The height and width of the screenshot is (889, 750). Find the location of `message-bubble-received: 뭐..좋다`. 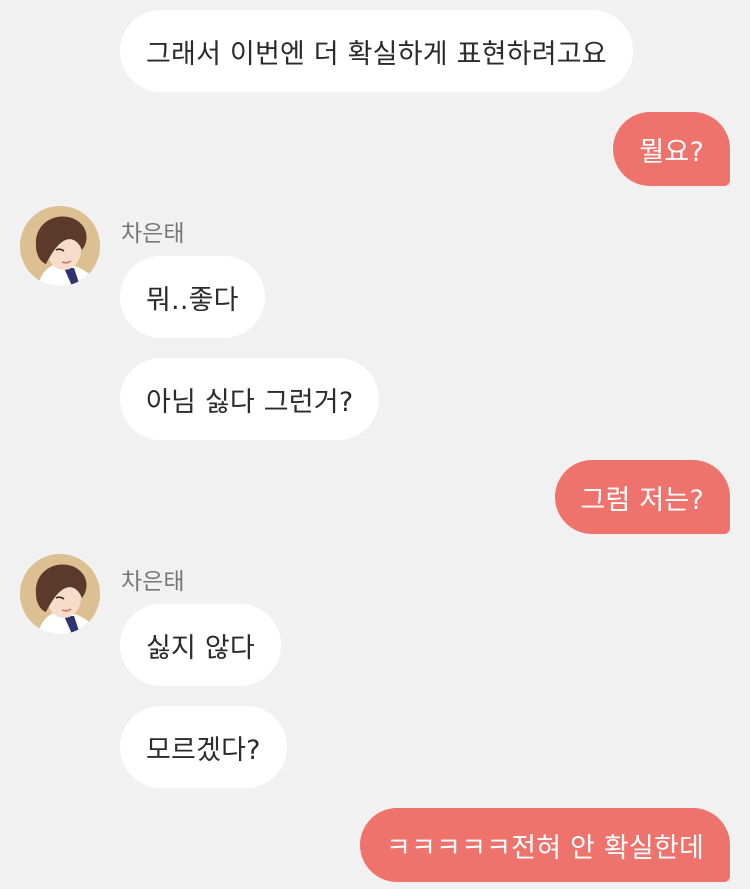

message-bubble-received: 뭐..좋다 is located at coordinates (192, 297).